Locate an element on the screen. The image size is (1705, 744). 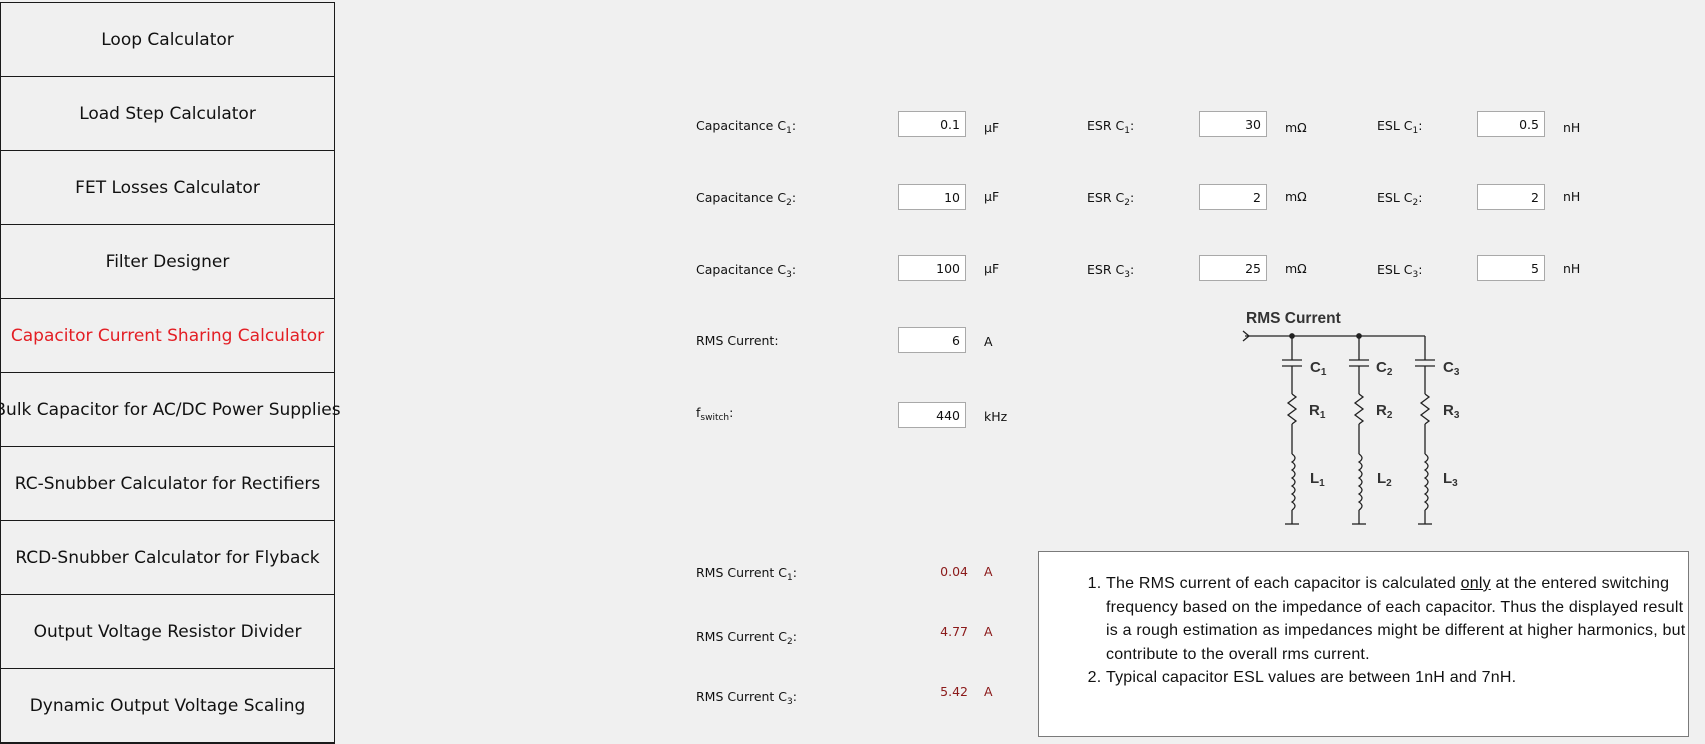
esl-c1-unit: nH is located at coordinates (1572, 127).